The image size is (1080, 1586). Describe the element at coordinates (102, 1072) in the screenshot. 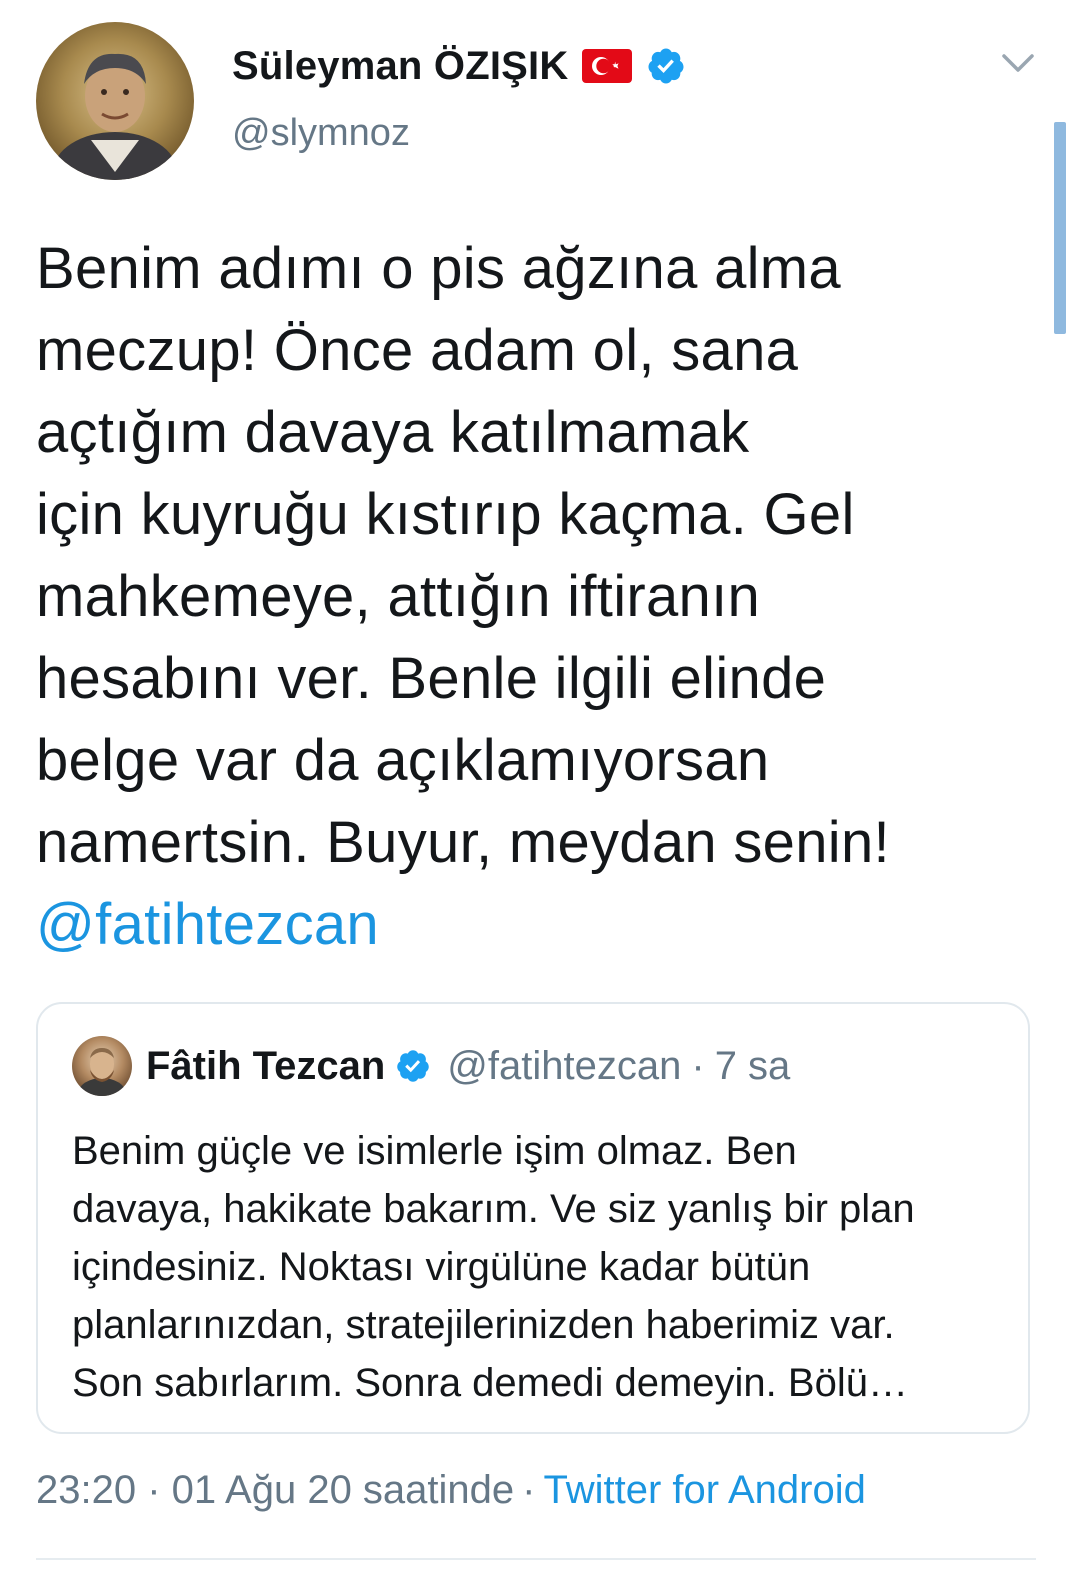

I see `quoted-avatar-portrait-icon` at that location.